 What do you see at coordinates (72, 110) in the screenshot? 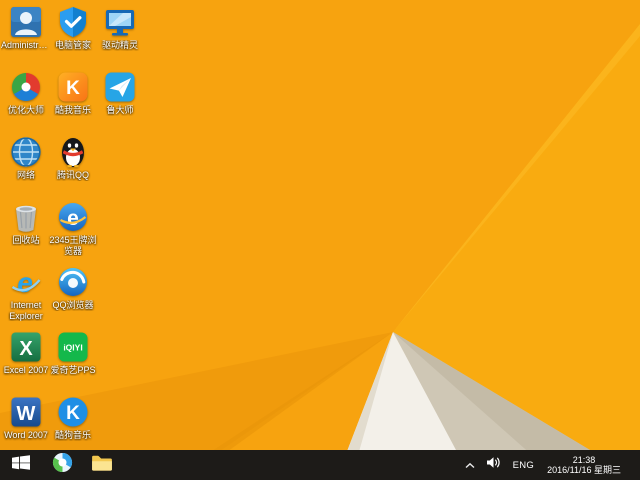
I see `desktop-icon-label: 酷我音乐` at bounding box center [72, 110].